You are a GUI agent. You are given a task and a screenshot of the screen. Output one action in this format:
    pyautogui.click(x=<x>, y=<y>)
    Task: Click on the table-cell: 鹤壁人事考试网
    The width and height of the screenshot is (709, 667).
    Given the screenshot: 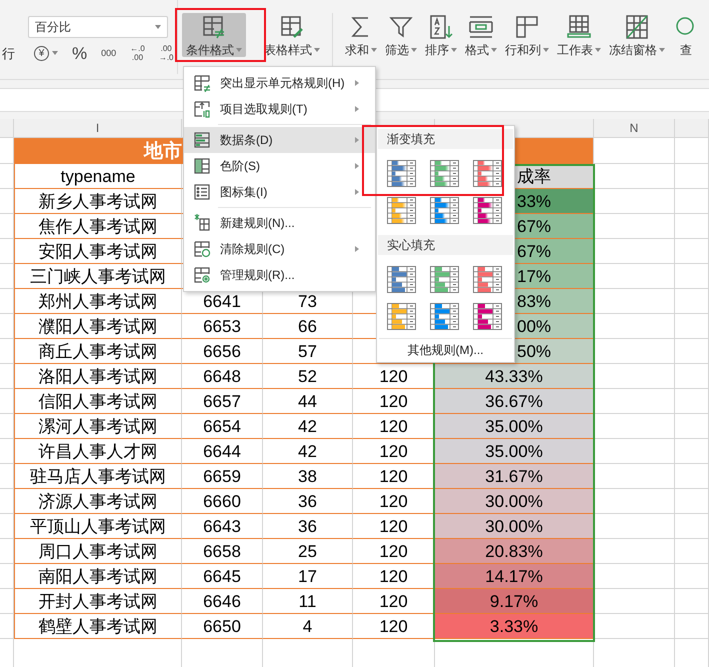 What is the action you would take?
    pyautogui.click(x=98, y=626)
    